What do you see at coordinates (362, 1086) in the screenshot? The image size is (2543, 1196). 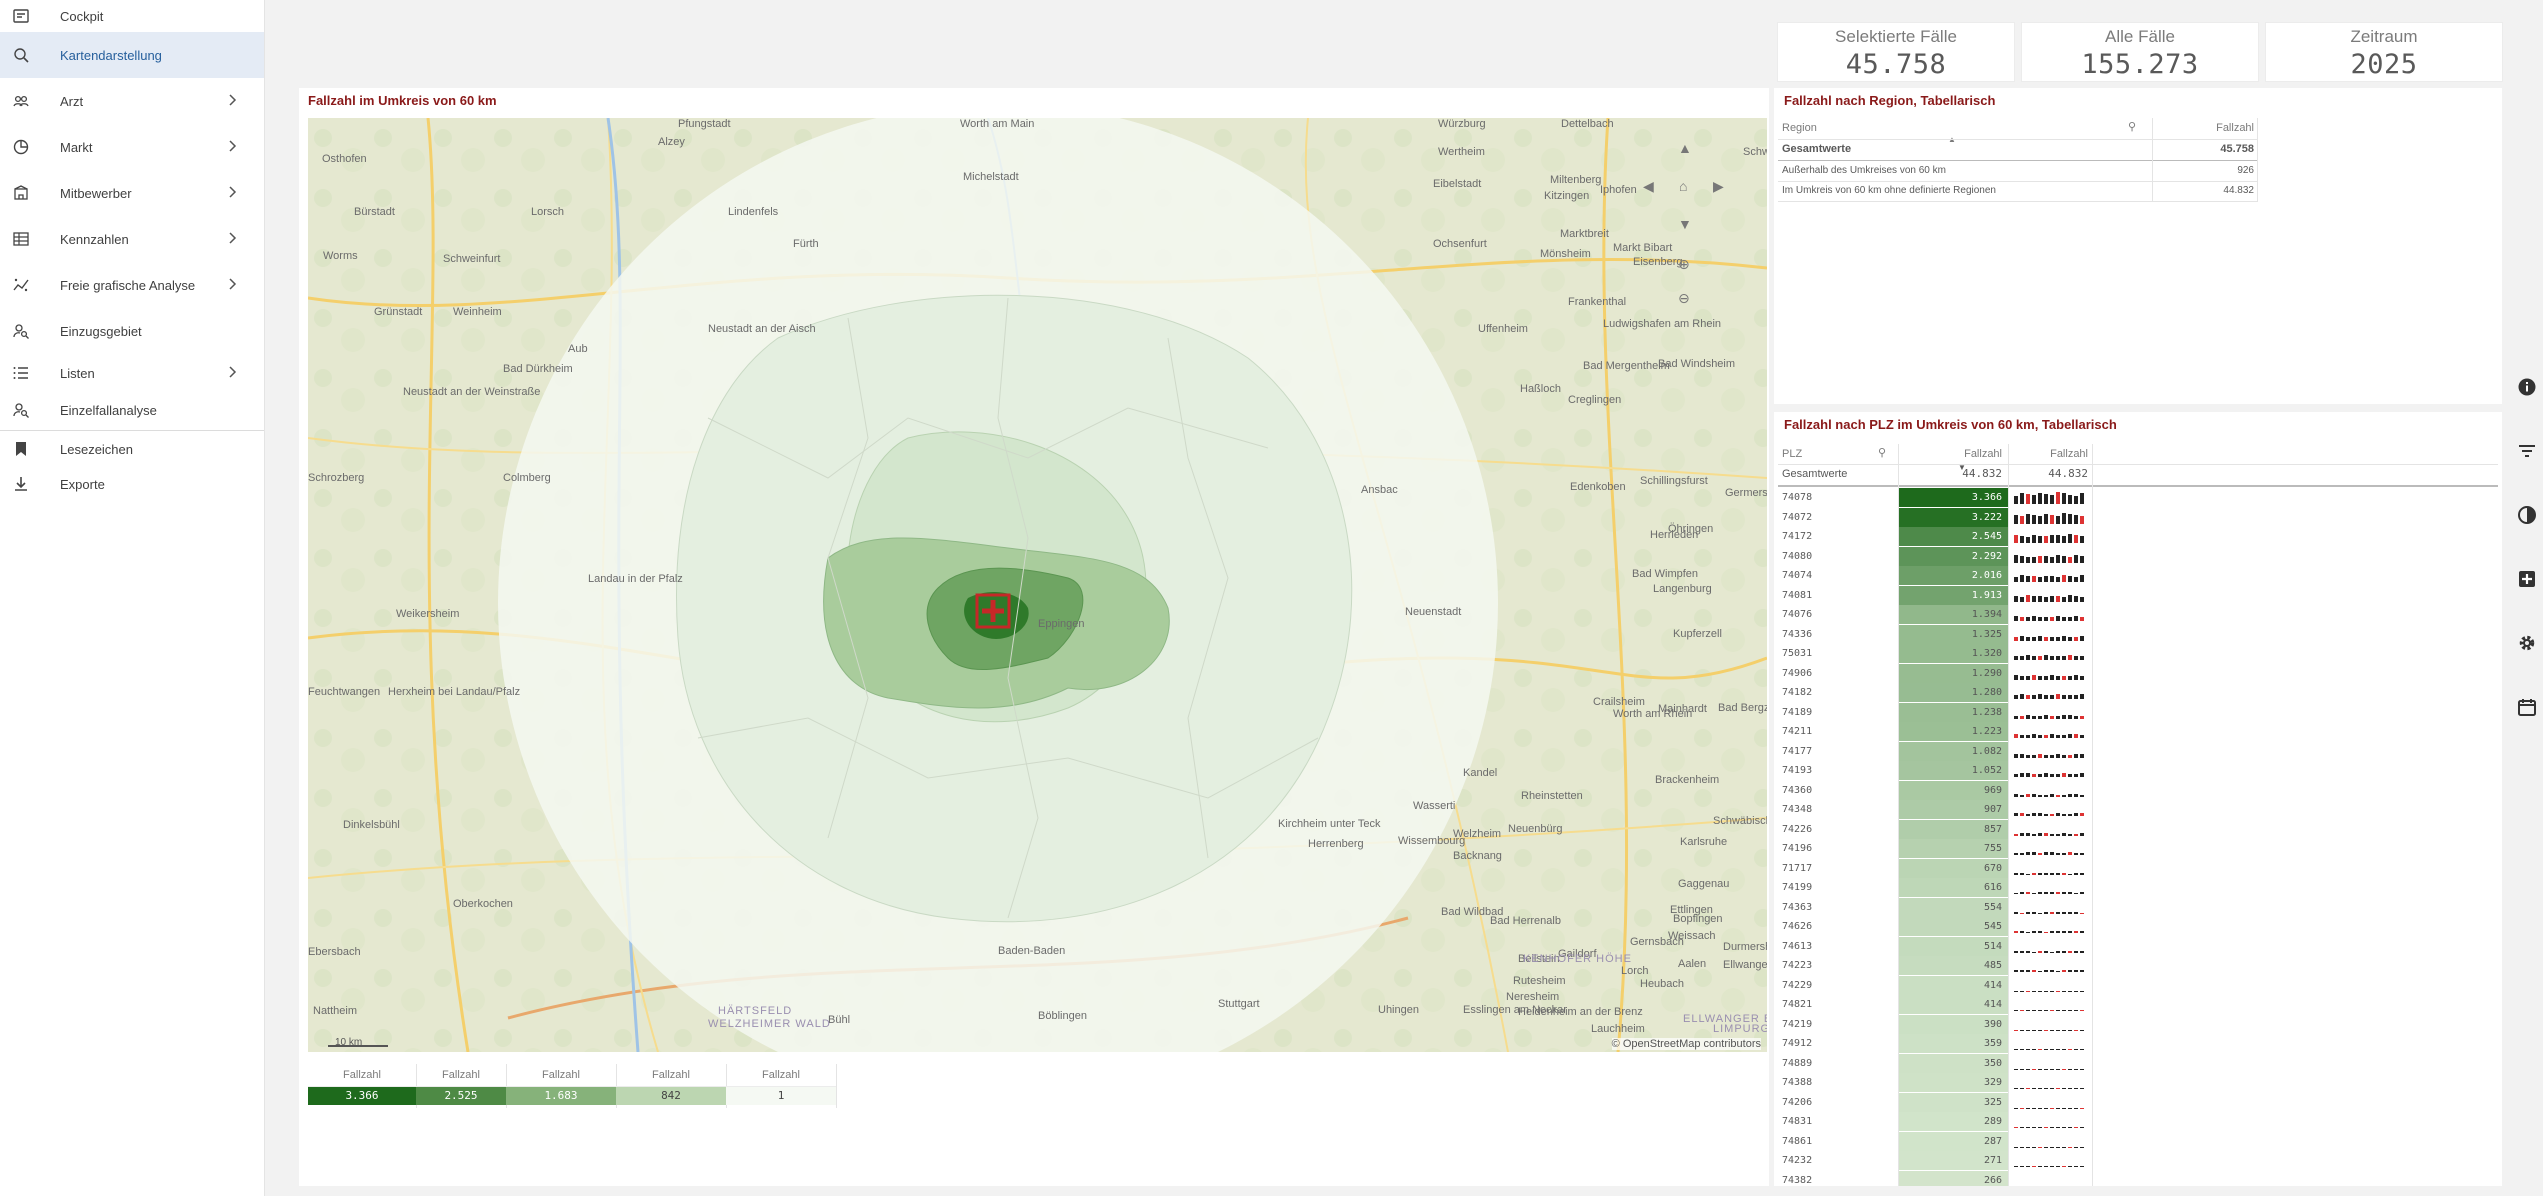 I see `legend-bin: Fallzahl 3.366` at bounding box center [362, 1086].